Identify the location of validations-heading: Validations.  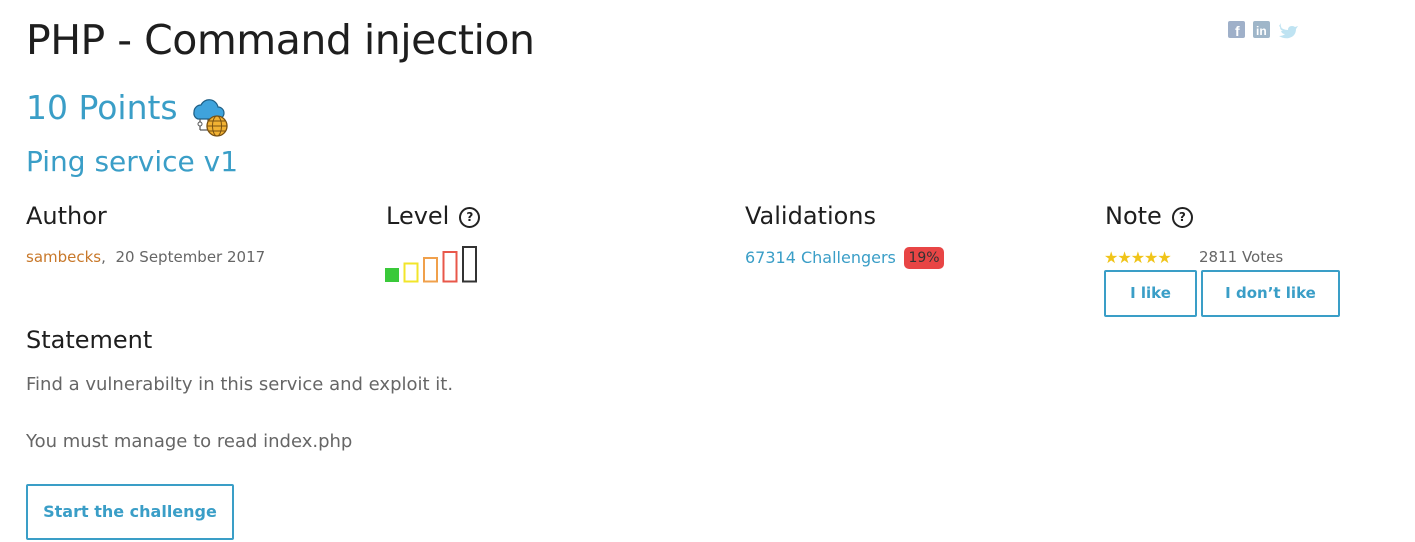
(811, 216).